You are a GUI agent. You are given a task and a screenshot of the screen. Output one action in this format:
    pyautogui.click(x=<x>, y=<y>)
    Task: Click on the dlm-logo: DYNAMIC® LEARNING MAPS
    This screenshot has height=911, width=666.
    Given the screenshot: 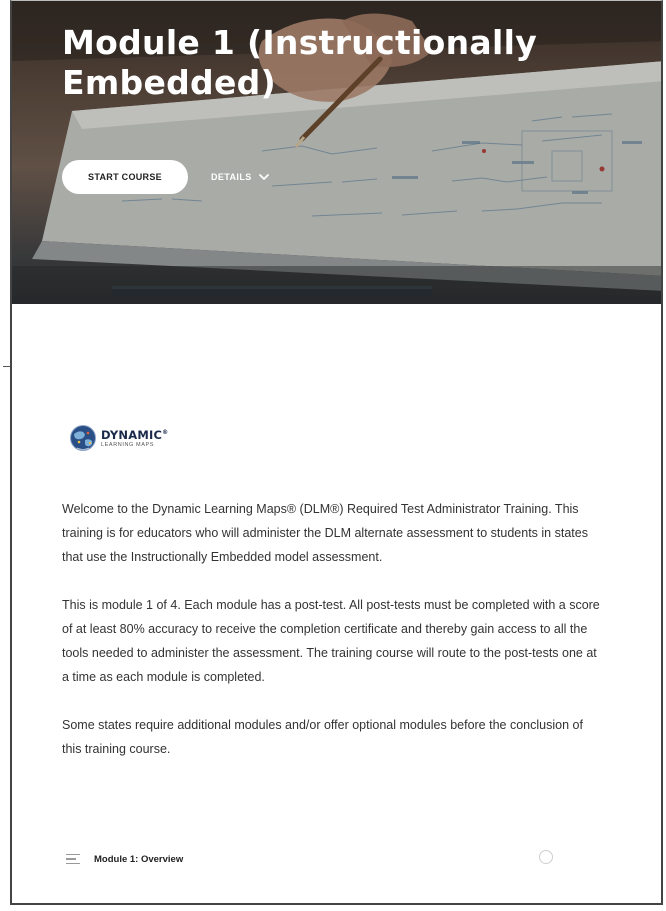 What is the action you would take?
    pyautogui.click(x=118, y=439)
    